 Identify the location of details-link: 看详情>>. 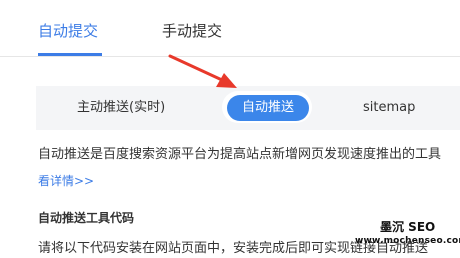
(66, 181).